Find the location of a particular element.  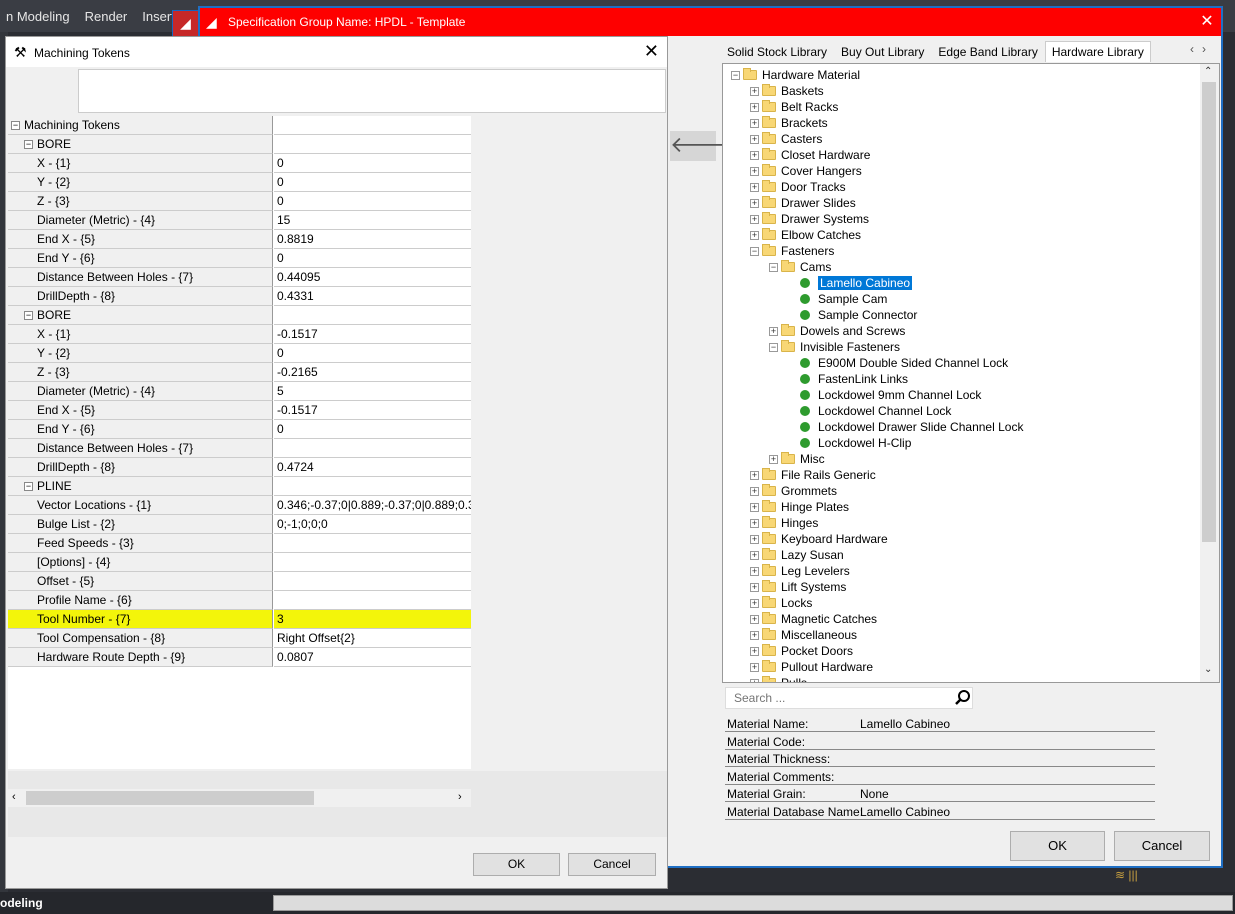

token-row: End X - {5} -0.1517 is located at coordinates (239, 410).